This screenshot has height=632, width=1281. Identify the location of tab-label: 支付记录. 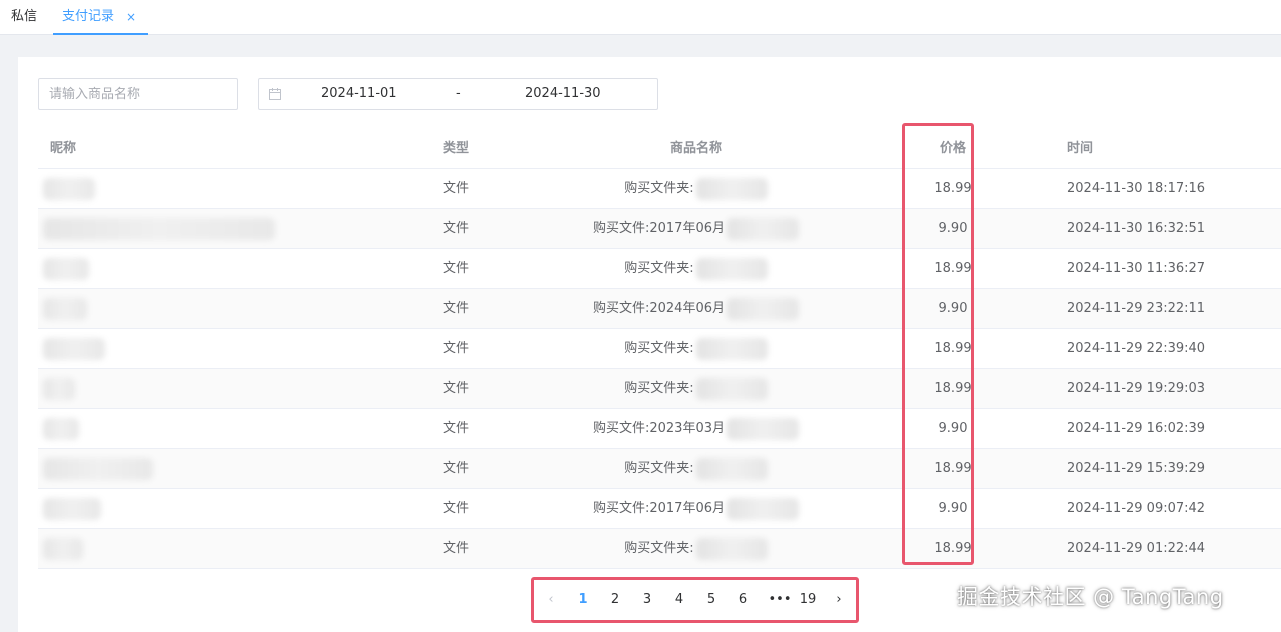
(88, 16).